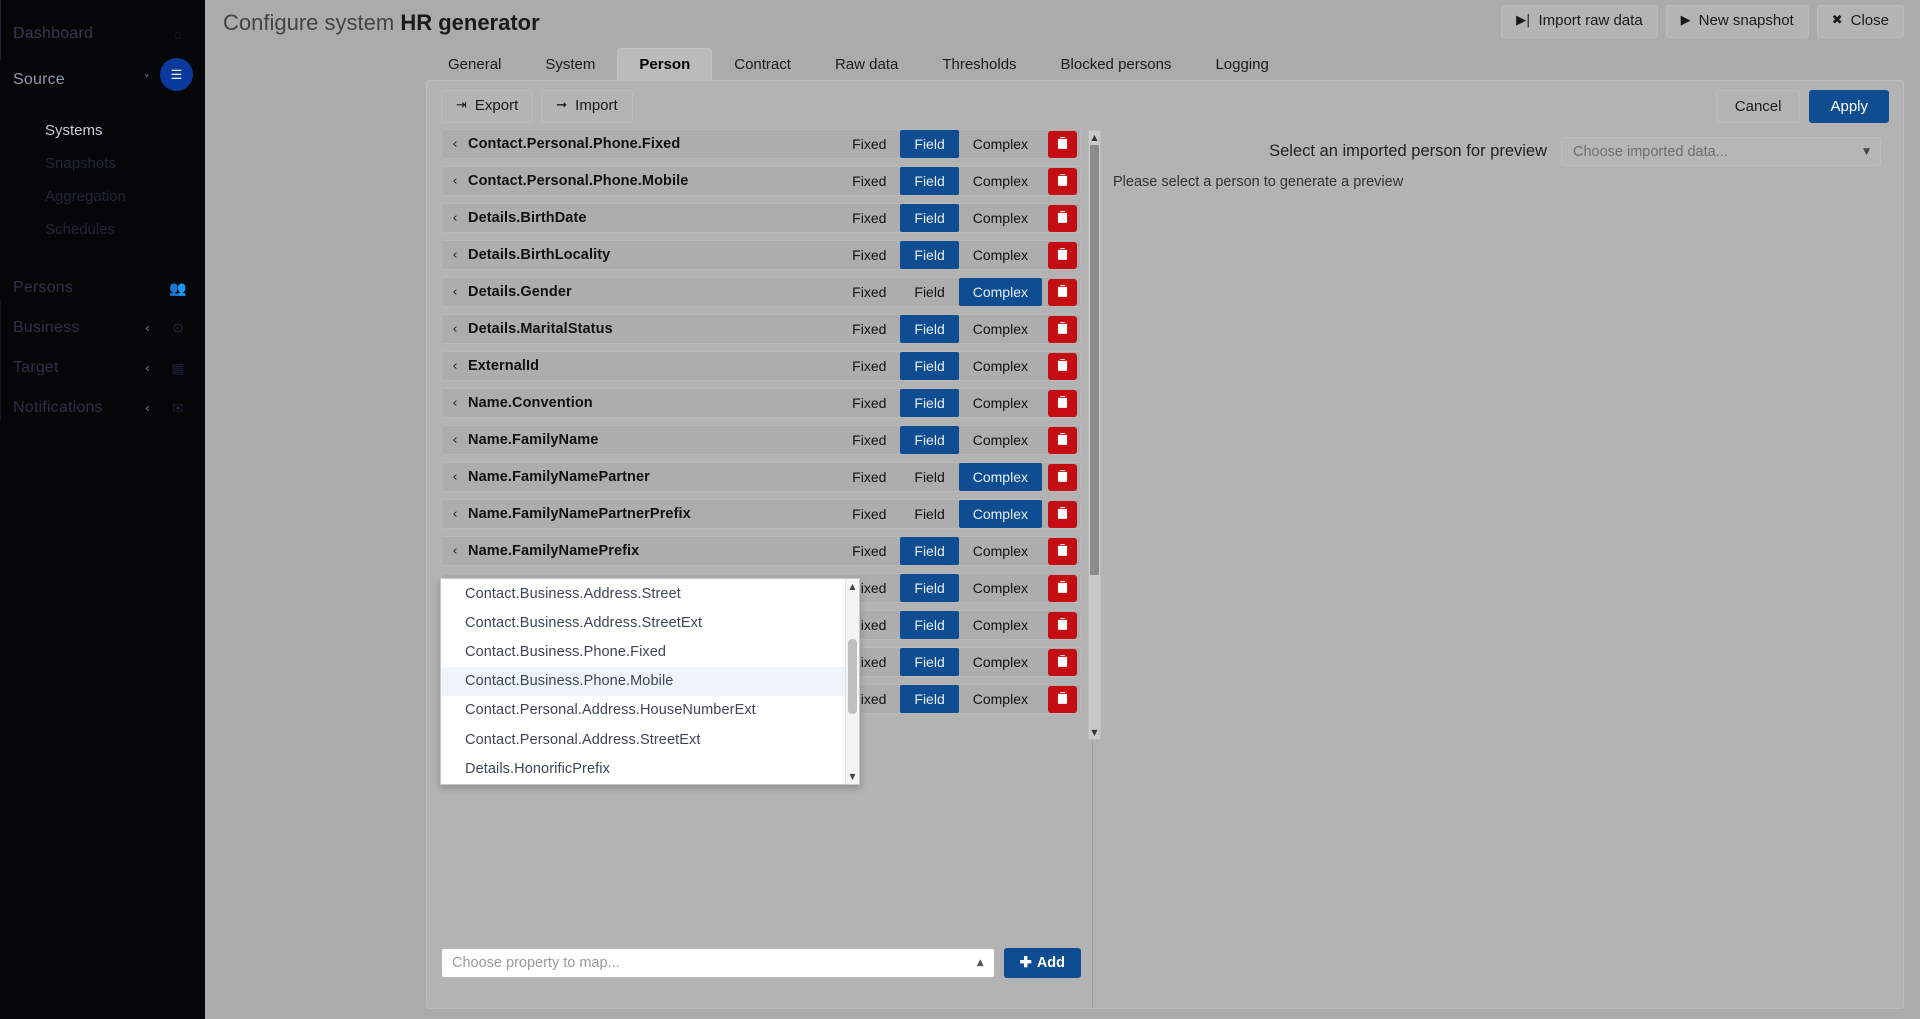 This screenshot has width=1920, height=1019. Describe the element at coordinates (474, 64) in the screenshot. I see `tab-general: General` at that location.